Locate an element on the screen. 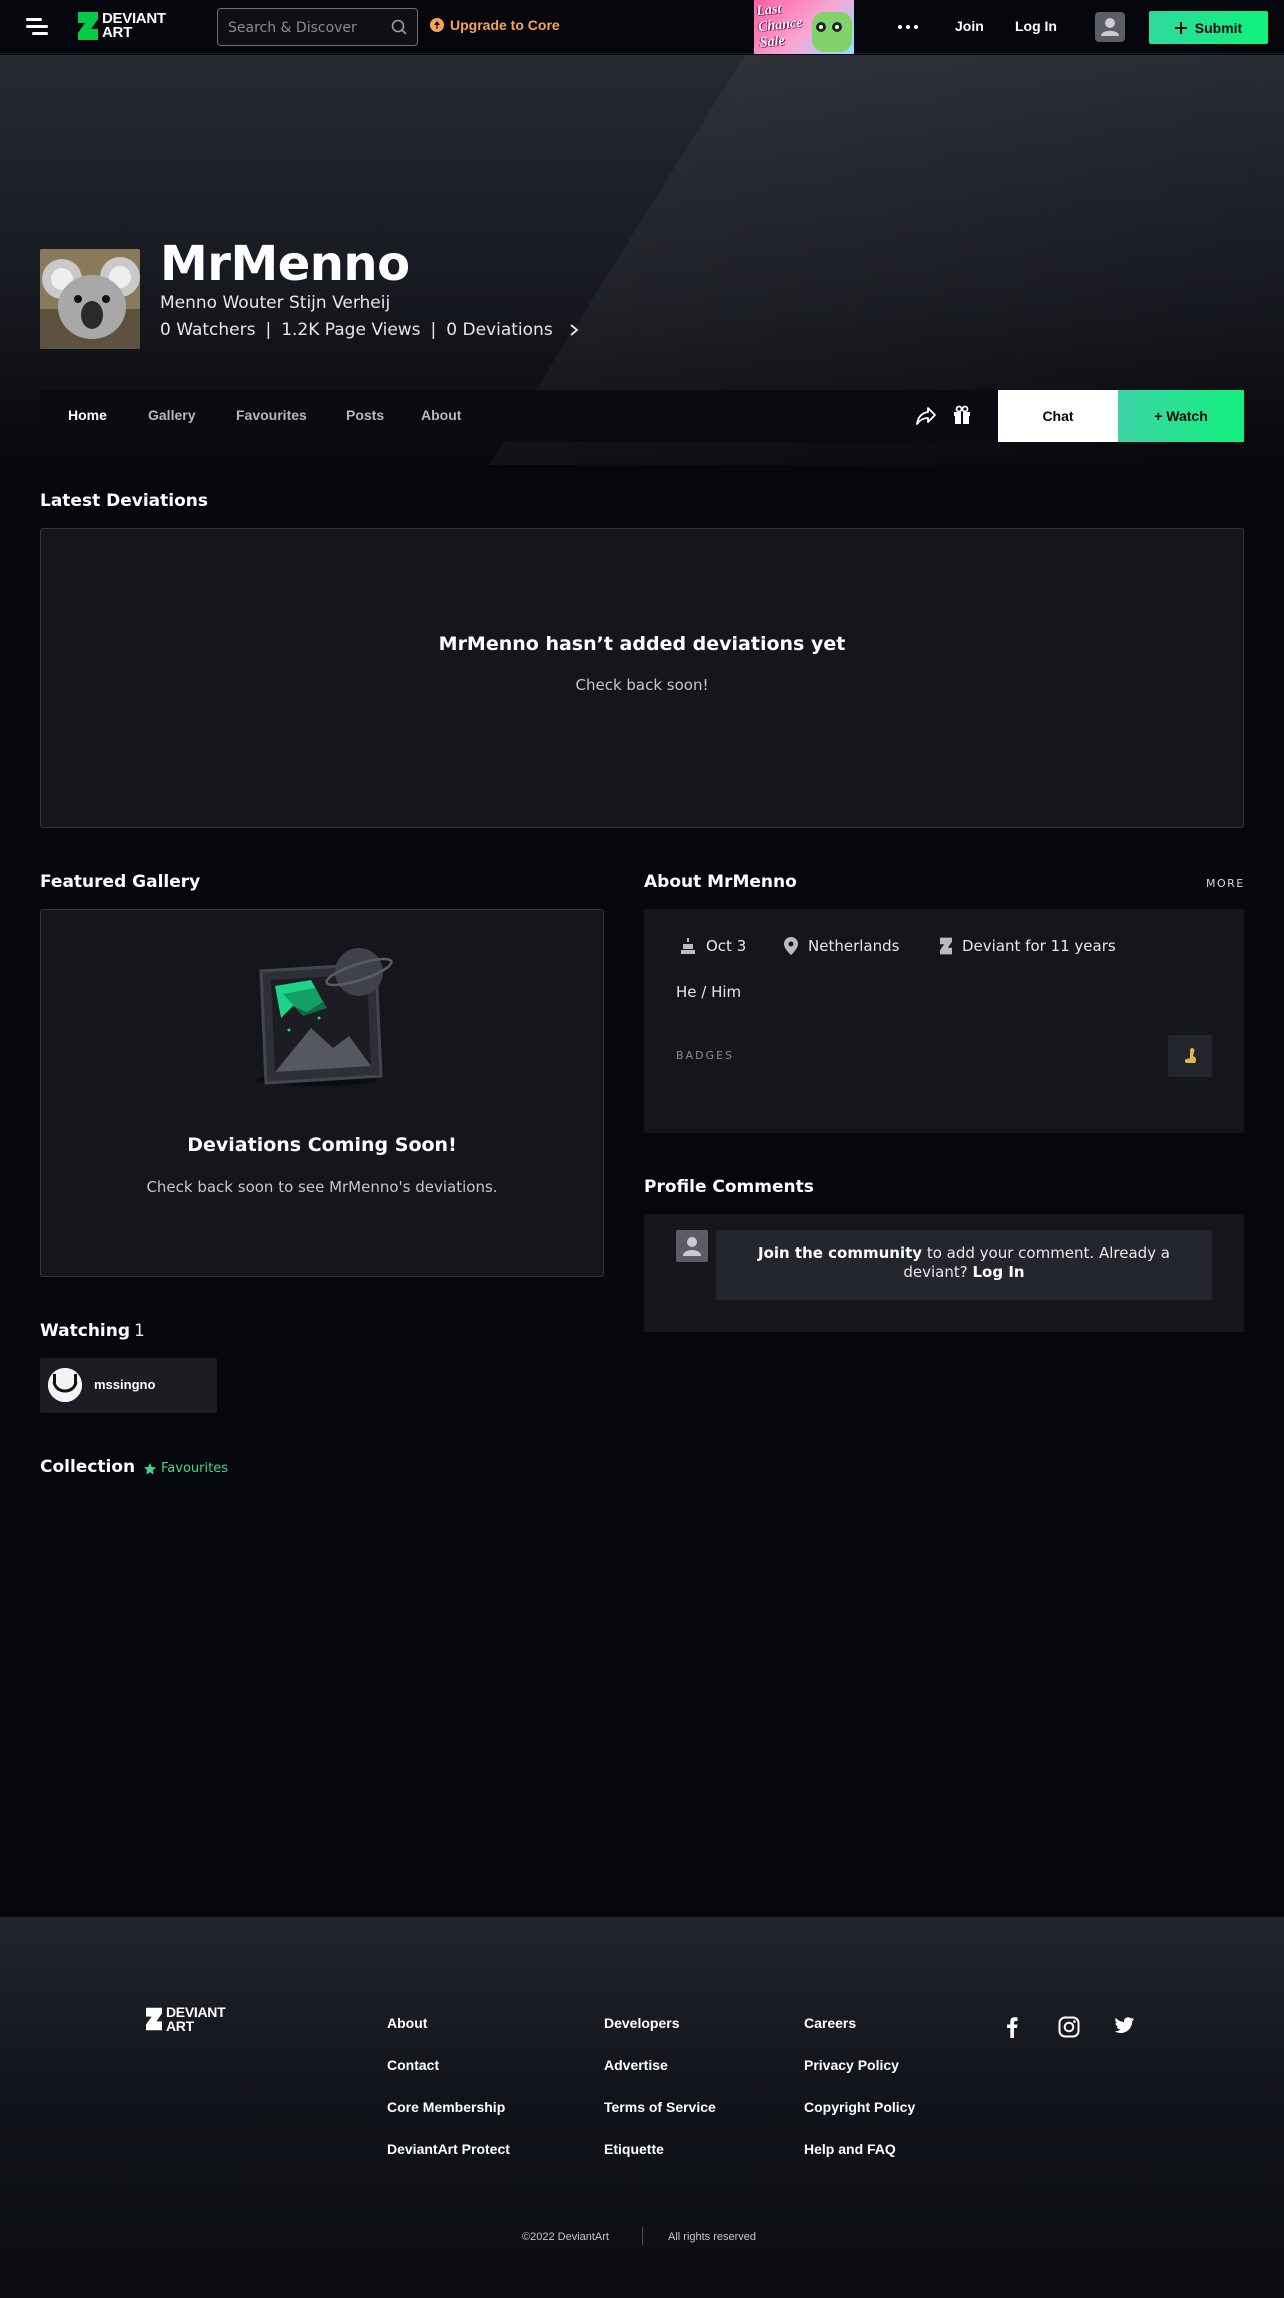 This screenshot has height=2298, width=1284. footer-divider is located at coordinates (642, 2236).